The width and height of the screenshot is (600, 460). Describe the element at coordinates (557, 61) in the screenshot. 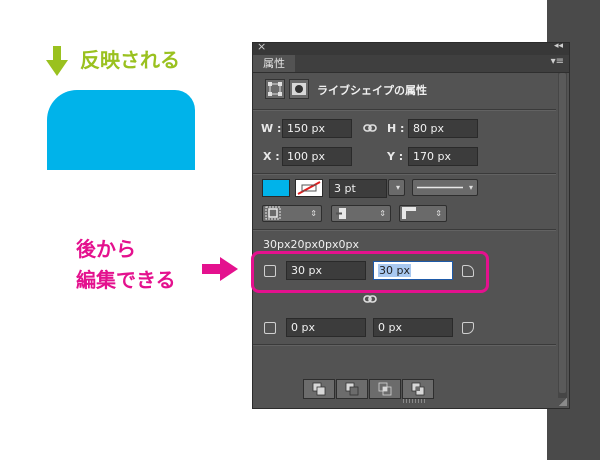

I see `panel-menu-icon: ▾≡` at that location.